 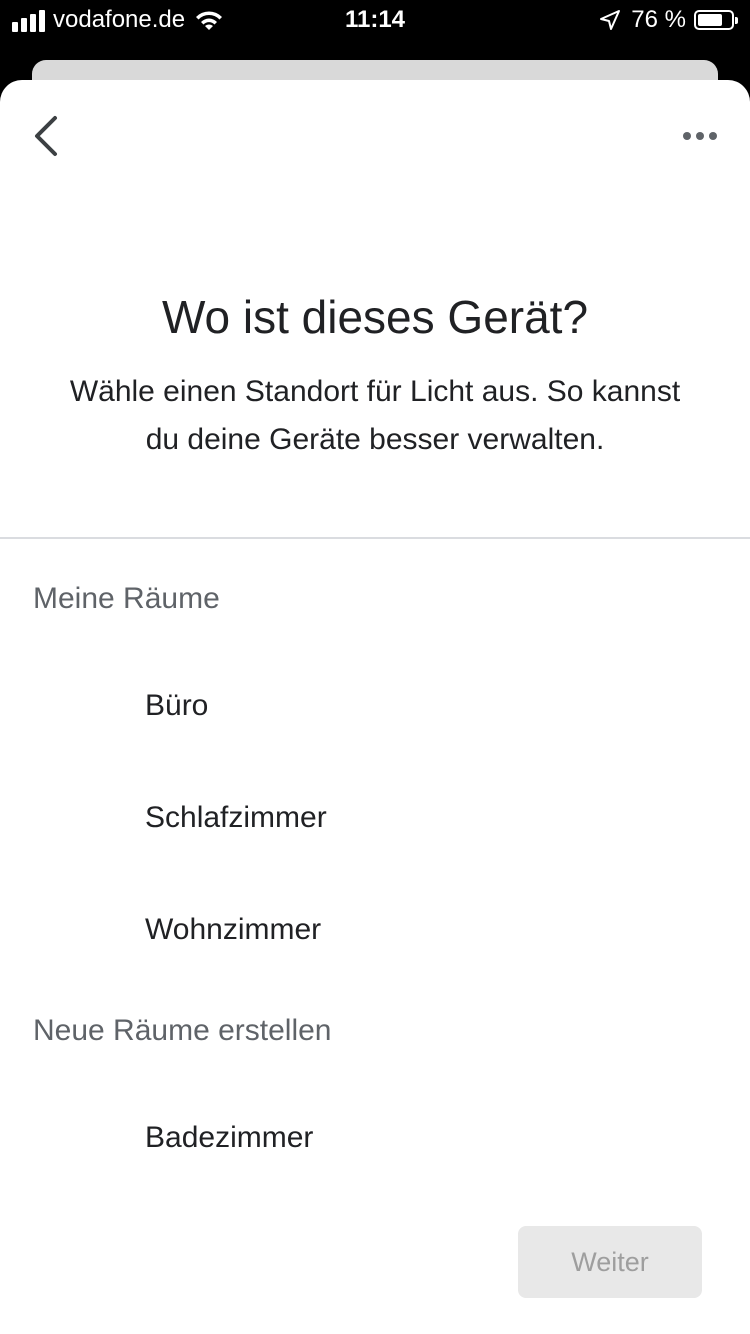 What do you see at coordinates (233, 929) in the screenshot?
I see `room-label: Wohnzimmer` at bounding box center [233, 929].